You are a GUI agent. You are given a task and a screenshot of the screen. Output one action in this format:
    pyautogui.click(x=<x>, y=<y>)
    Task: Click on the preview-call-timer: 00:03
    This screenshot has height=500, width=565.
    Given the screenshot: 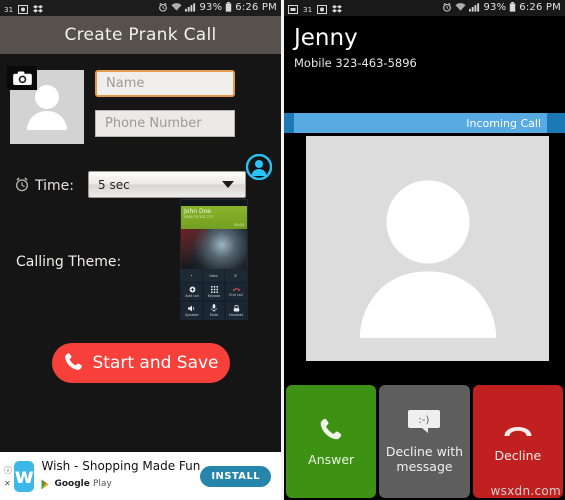 What is the action you would take?
    pyautogui.click(x=239, y=225)
    